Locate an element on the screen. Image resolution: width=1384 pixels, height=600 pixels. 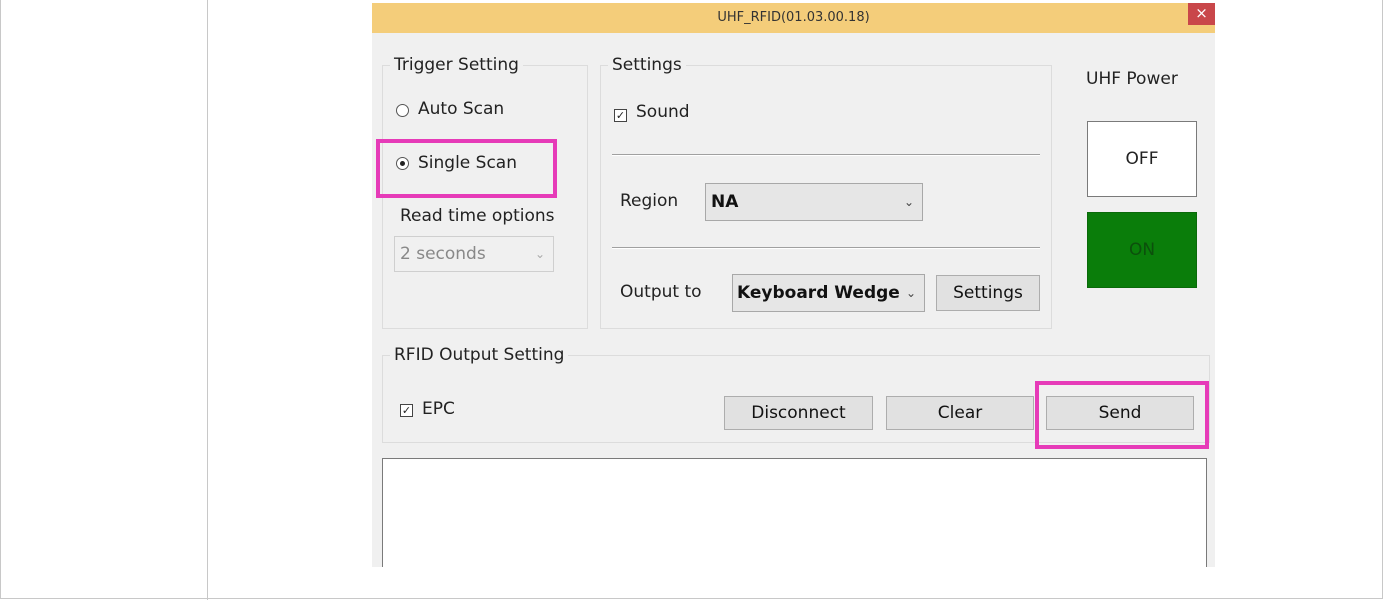
settings-separator-top is located at coordinates (826, 155).